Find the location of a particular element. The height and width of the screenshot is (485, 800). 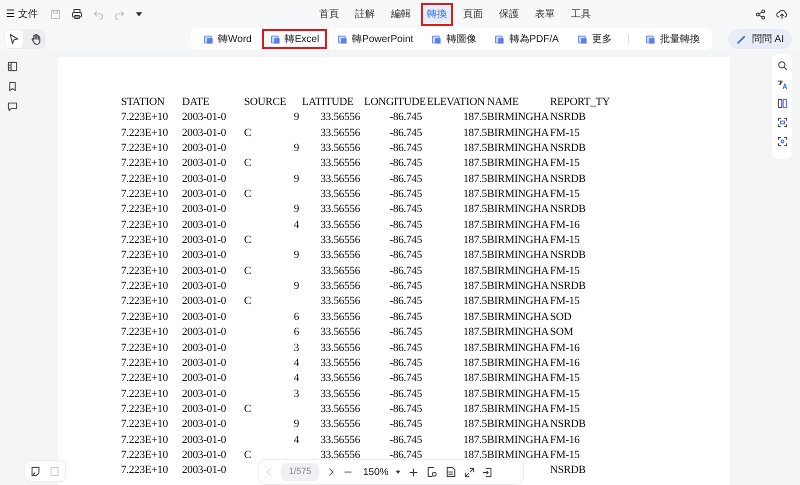

menu-tab: 註解 is located at coordinates (365, 14).